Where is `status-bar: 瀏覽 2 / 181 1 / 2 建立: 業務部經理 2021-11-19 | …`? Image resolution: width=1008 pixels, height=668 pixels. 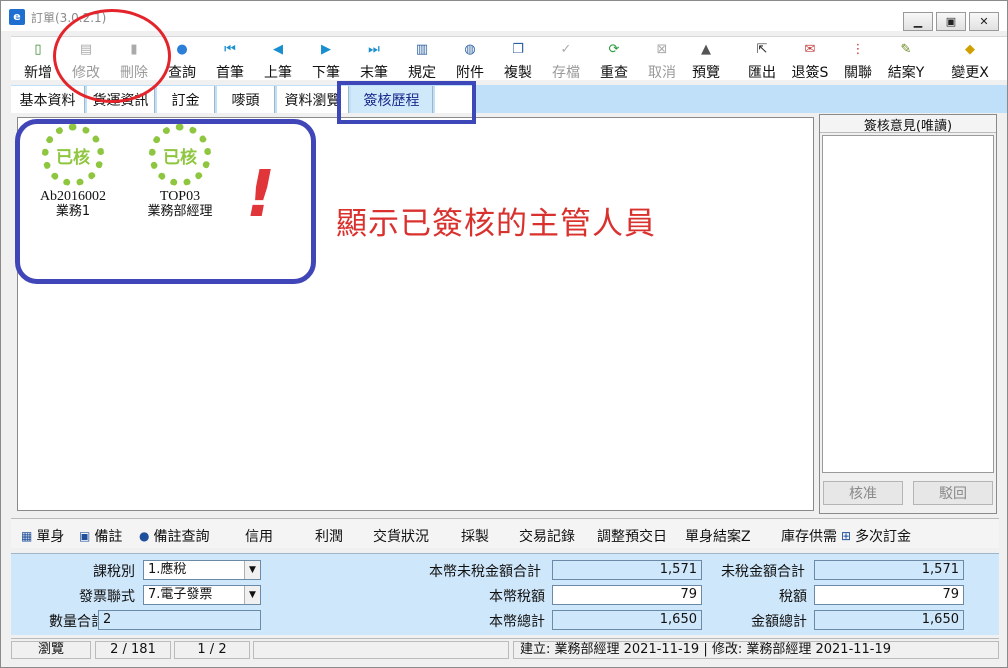 status-bar: 瀏覽 2 / 181 1 / 2 建立: 業務部經理 2021-11-19 | … is located at coordinates (505, 649).